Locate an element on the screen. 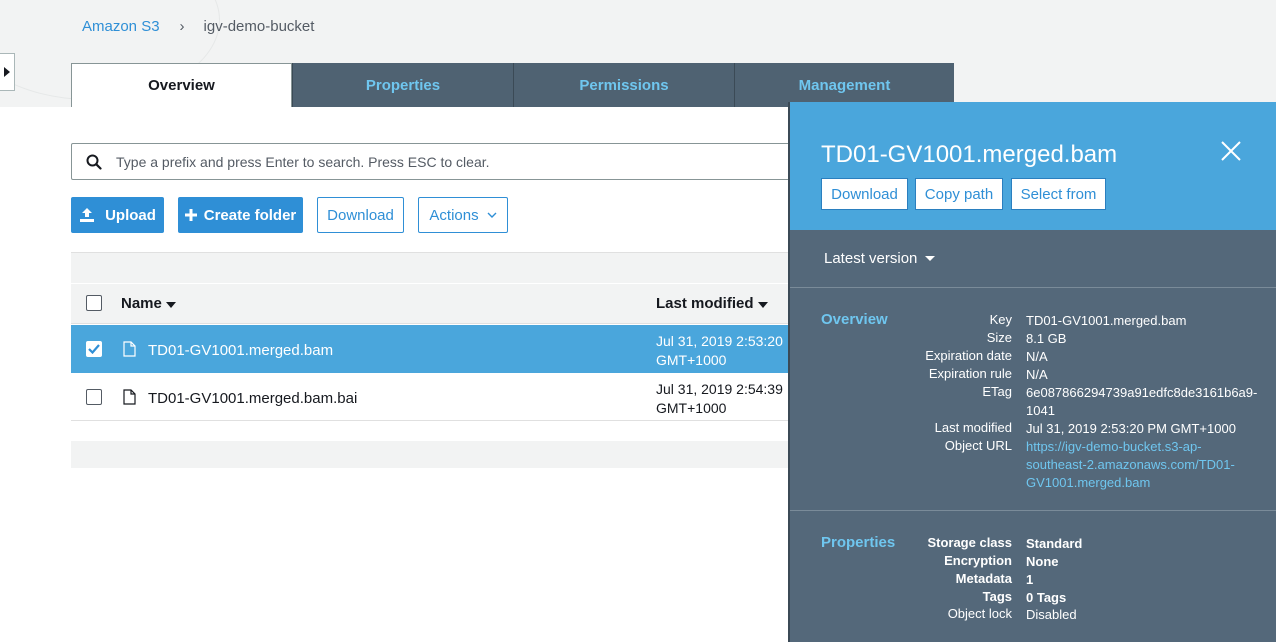 The width and height of the screenshot is (1276, 642). column-header-name: Name is located at coordinates (149, 303).